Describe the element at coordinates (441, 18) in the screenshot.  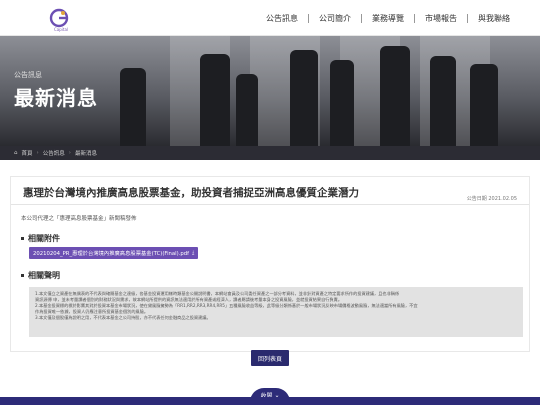
I see `nav-market-report: 市場報告` at that location.